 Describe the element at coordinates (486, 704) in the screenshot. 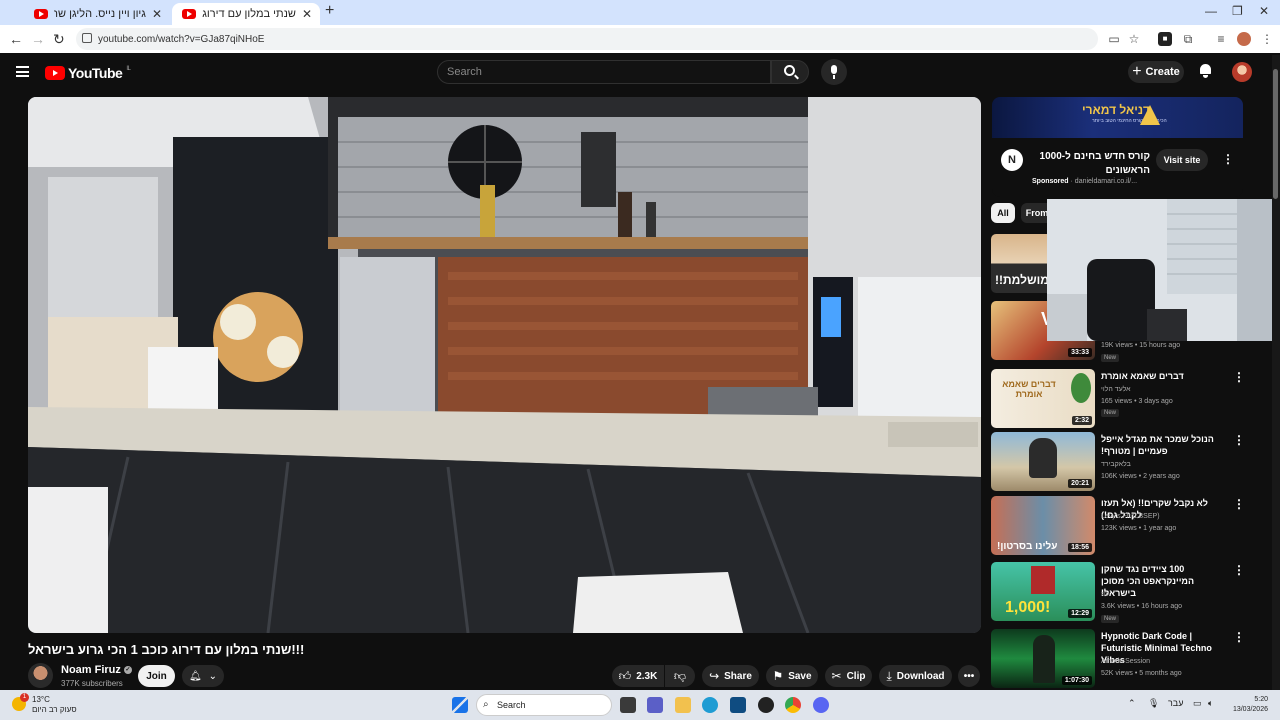

I see `taskbar-search-icon: ⌕` at that location.